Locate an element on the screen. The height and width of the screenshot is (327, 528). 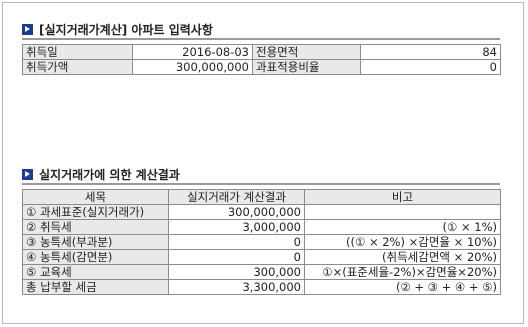
tax-base-ratio-value: 0 is located at coordinates (430, 67).